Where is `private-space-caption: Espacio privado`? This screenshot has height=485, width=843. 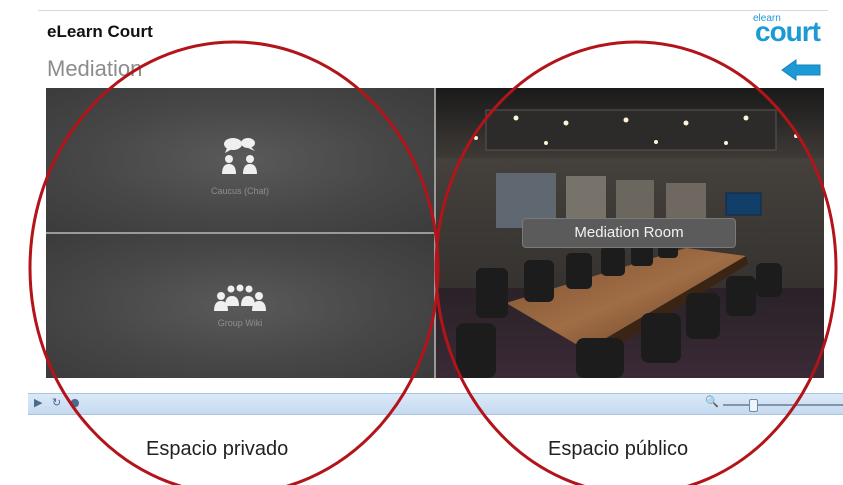 private-space-caption: Espacio privado is located at coordinates (217, 449).